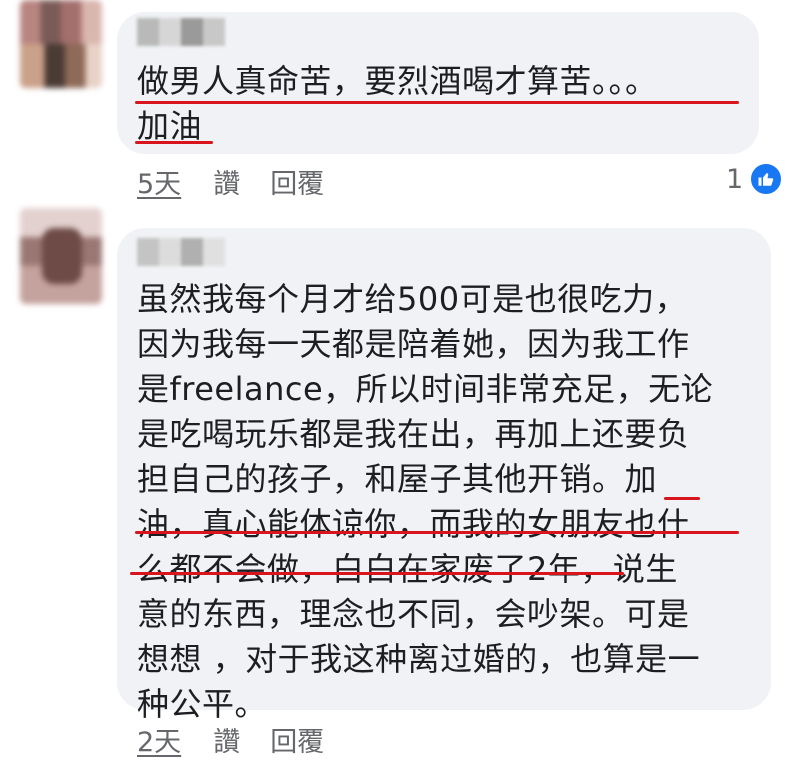  I want to click on thumbs-up-icon, so click(766, 179).